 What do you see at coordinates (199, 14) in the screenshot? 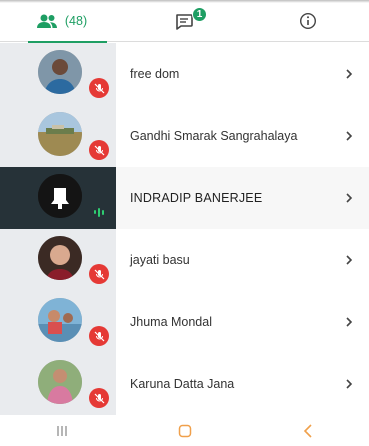
I see `chat-unread-badge: 1` at bounding box center [199, 14].